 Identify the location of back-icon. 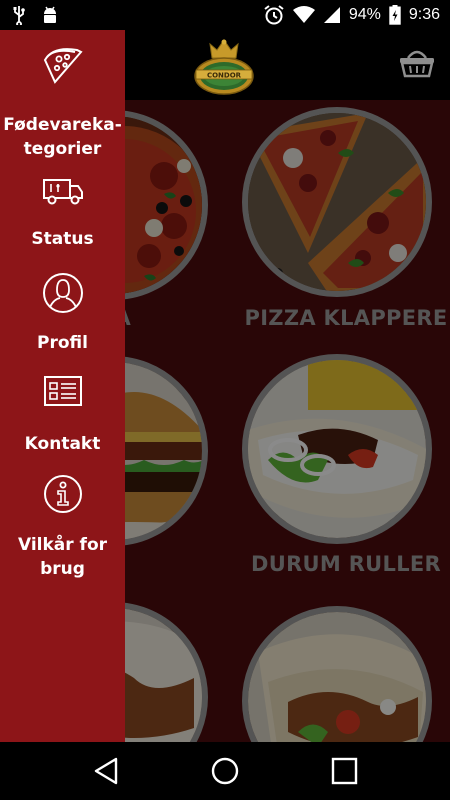
(106, 773).